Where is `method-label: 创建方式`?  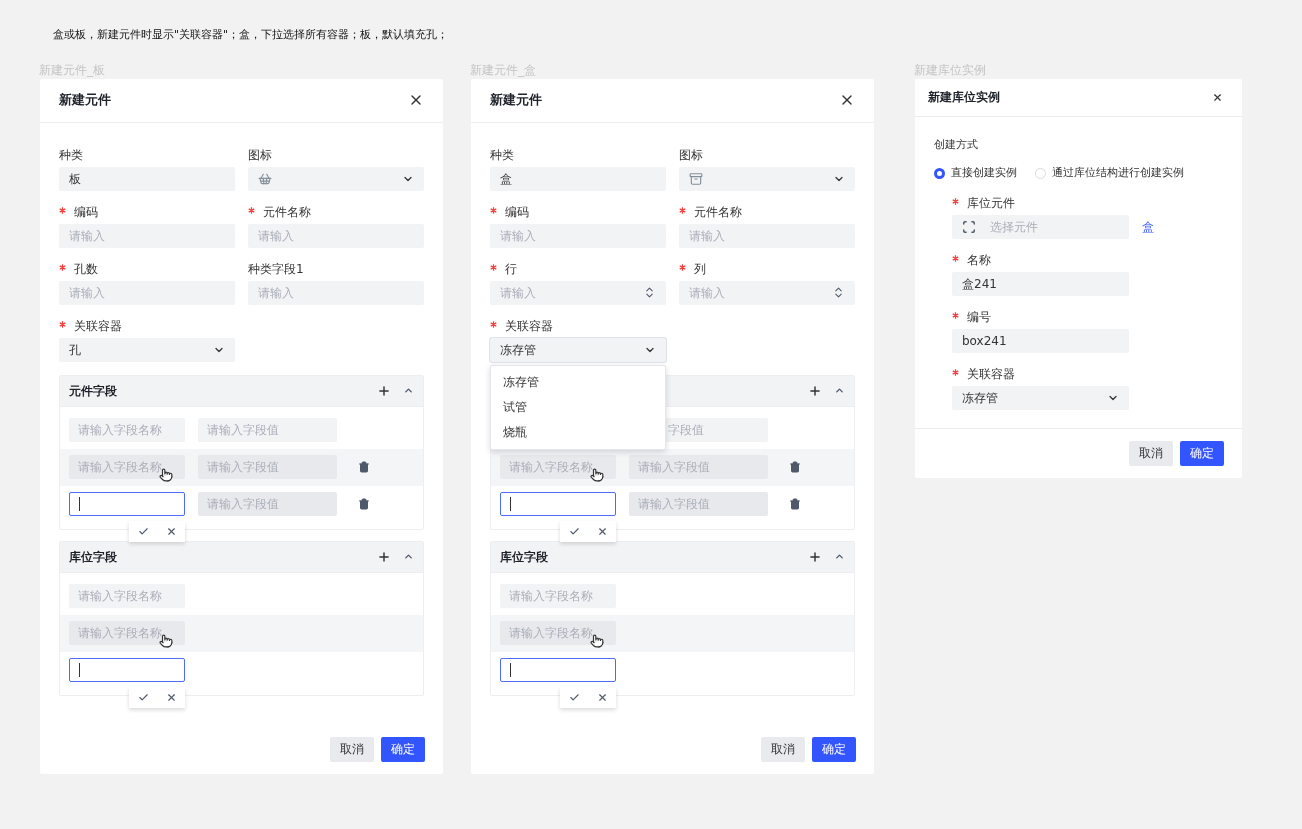
method-label: 创建方式 is located at coordinates (956, 144).